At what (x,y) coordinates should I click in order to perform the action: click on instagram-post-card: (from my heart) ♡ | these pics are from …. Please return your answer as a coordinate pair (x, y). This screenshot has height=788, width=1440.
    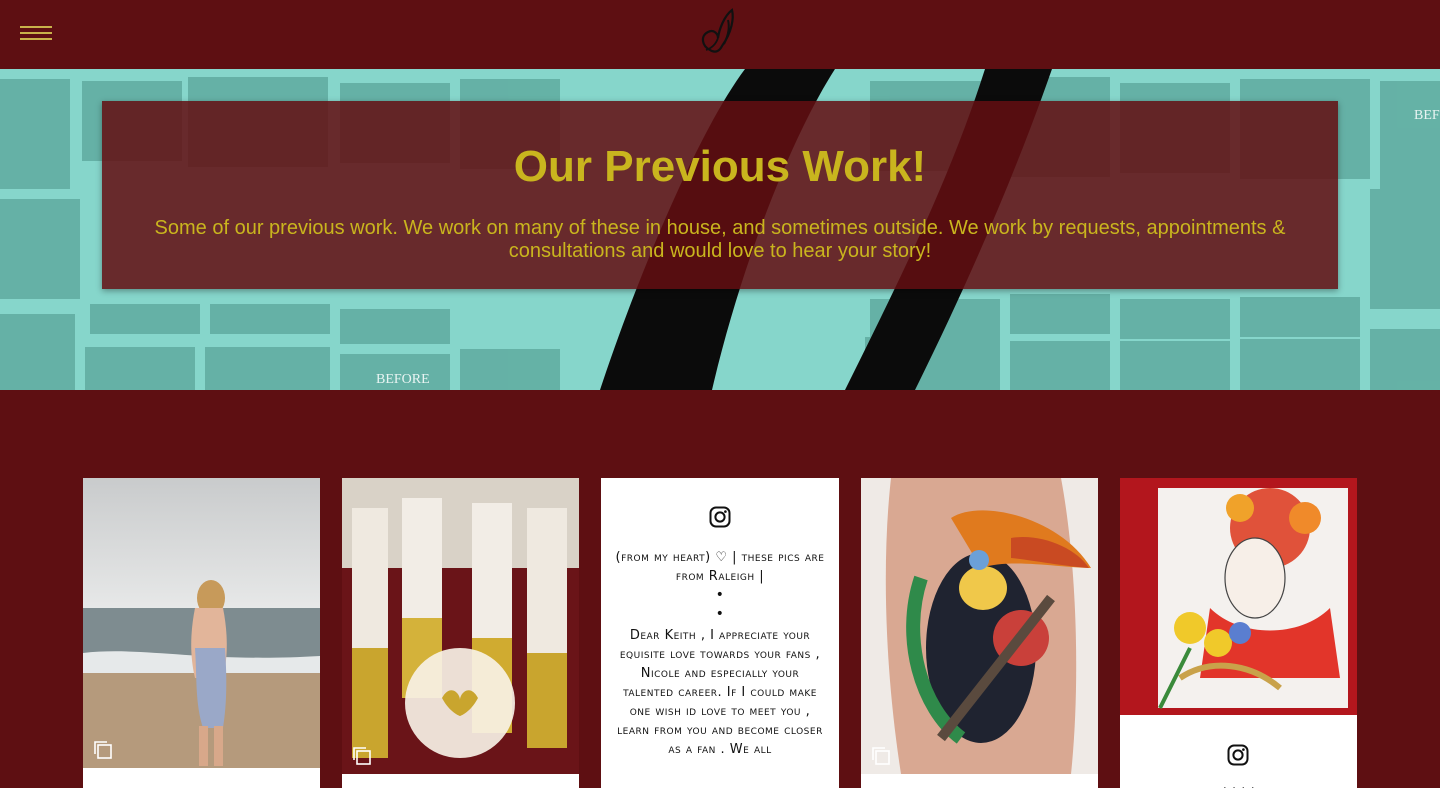
    Looking at the image, I should click on (720, 633).